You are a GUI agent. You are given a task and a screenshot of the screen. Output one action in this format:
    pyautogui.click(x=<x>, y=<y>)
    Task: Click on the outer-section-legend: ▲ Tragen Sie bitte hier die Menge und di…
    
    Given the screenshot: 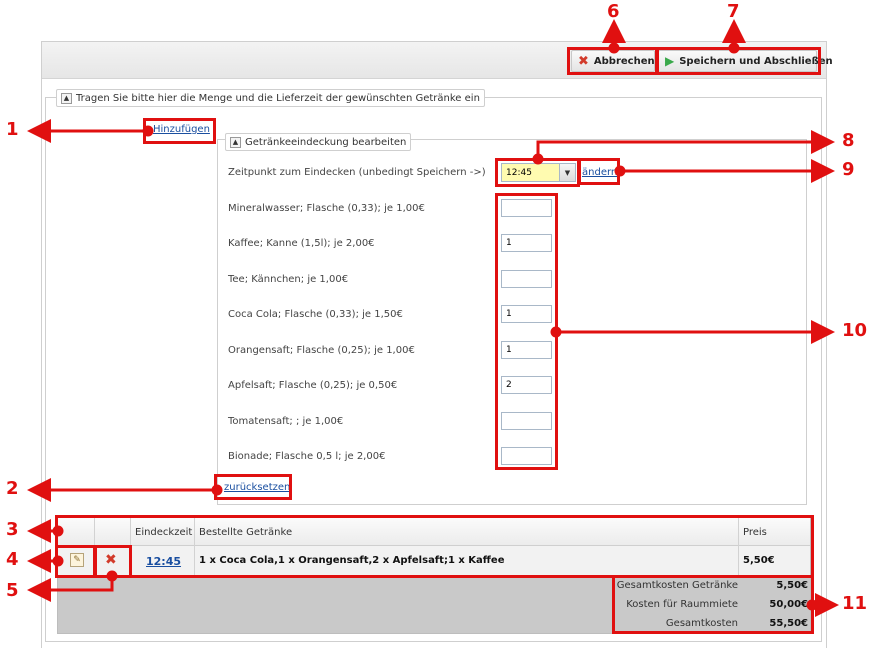 What is the action you would take?
    pyautogui.click(x=270, y=98)
    